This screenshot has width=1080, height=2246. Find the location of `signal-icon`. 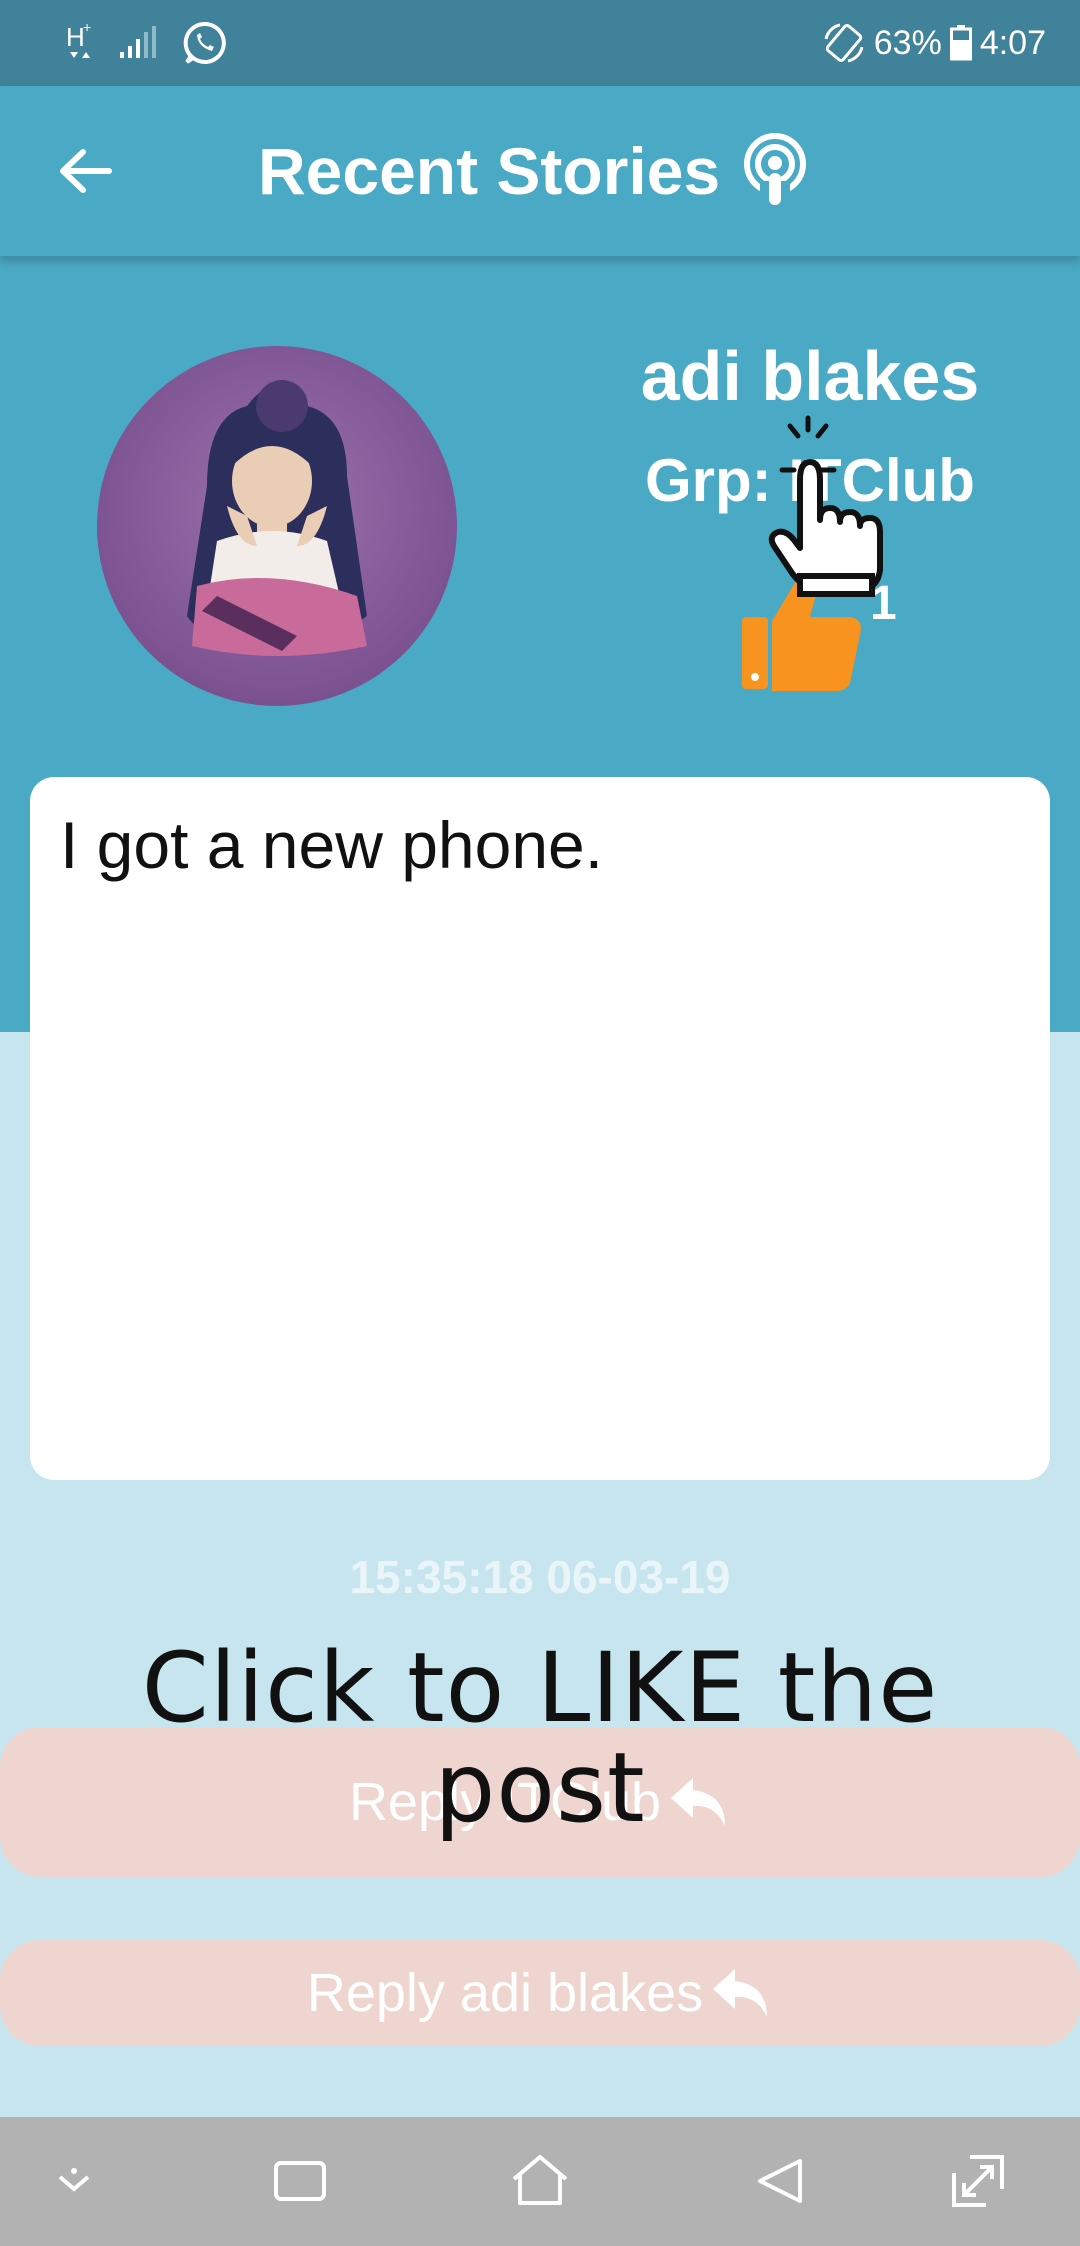

signal-icon is located at coordinates (138, 43).